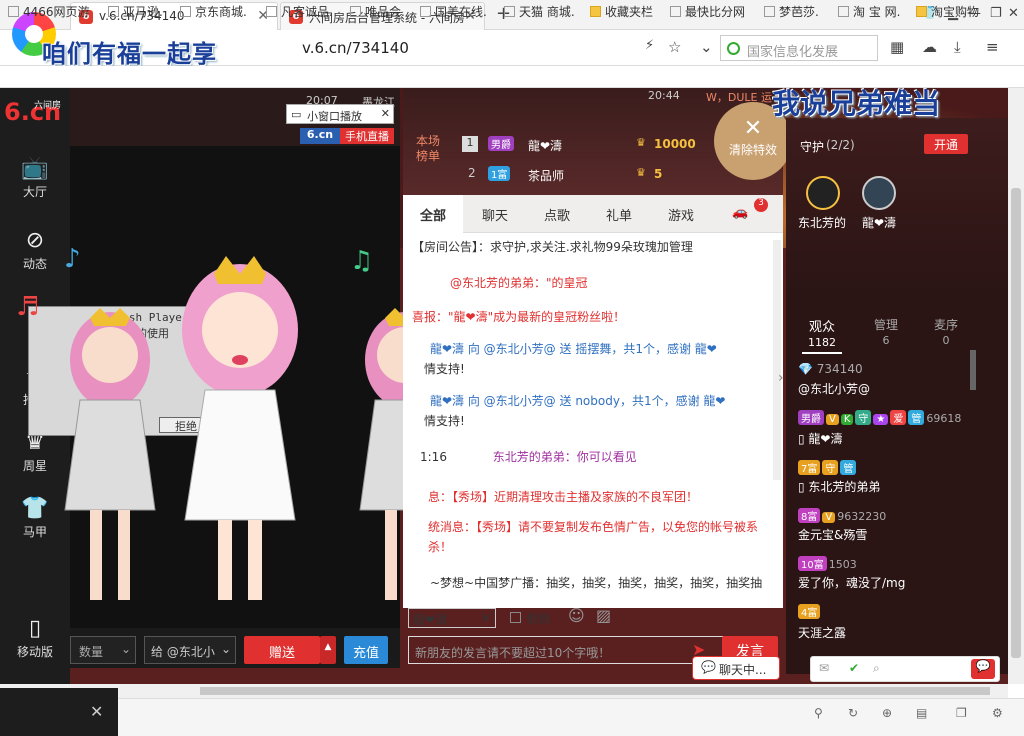  Describe the element at coordinates (500, 173) in the screenshot. I see `rank-badge: 1富` at that location.